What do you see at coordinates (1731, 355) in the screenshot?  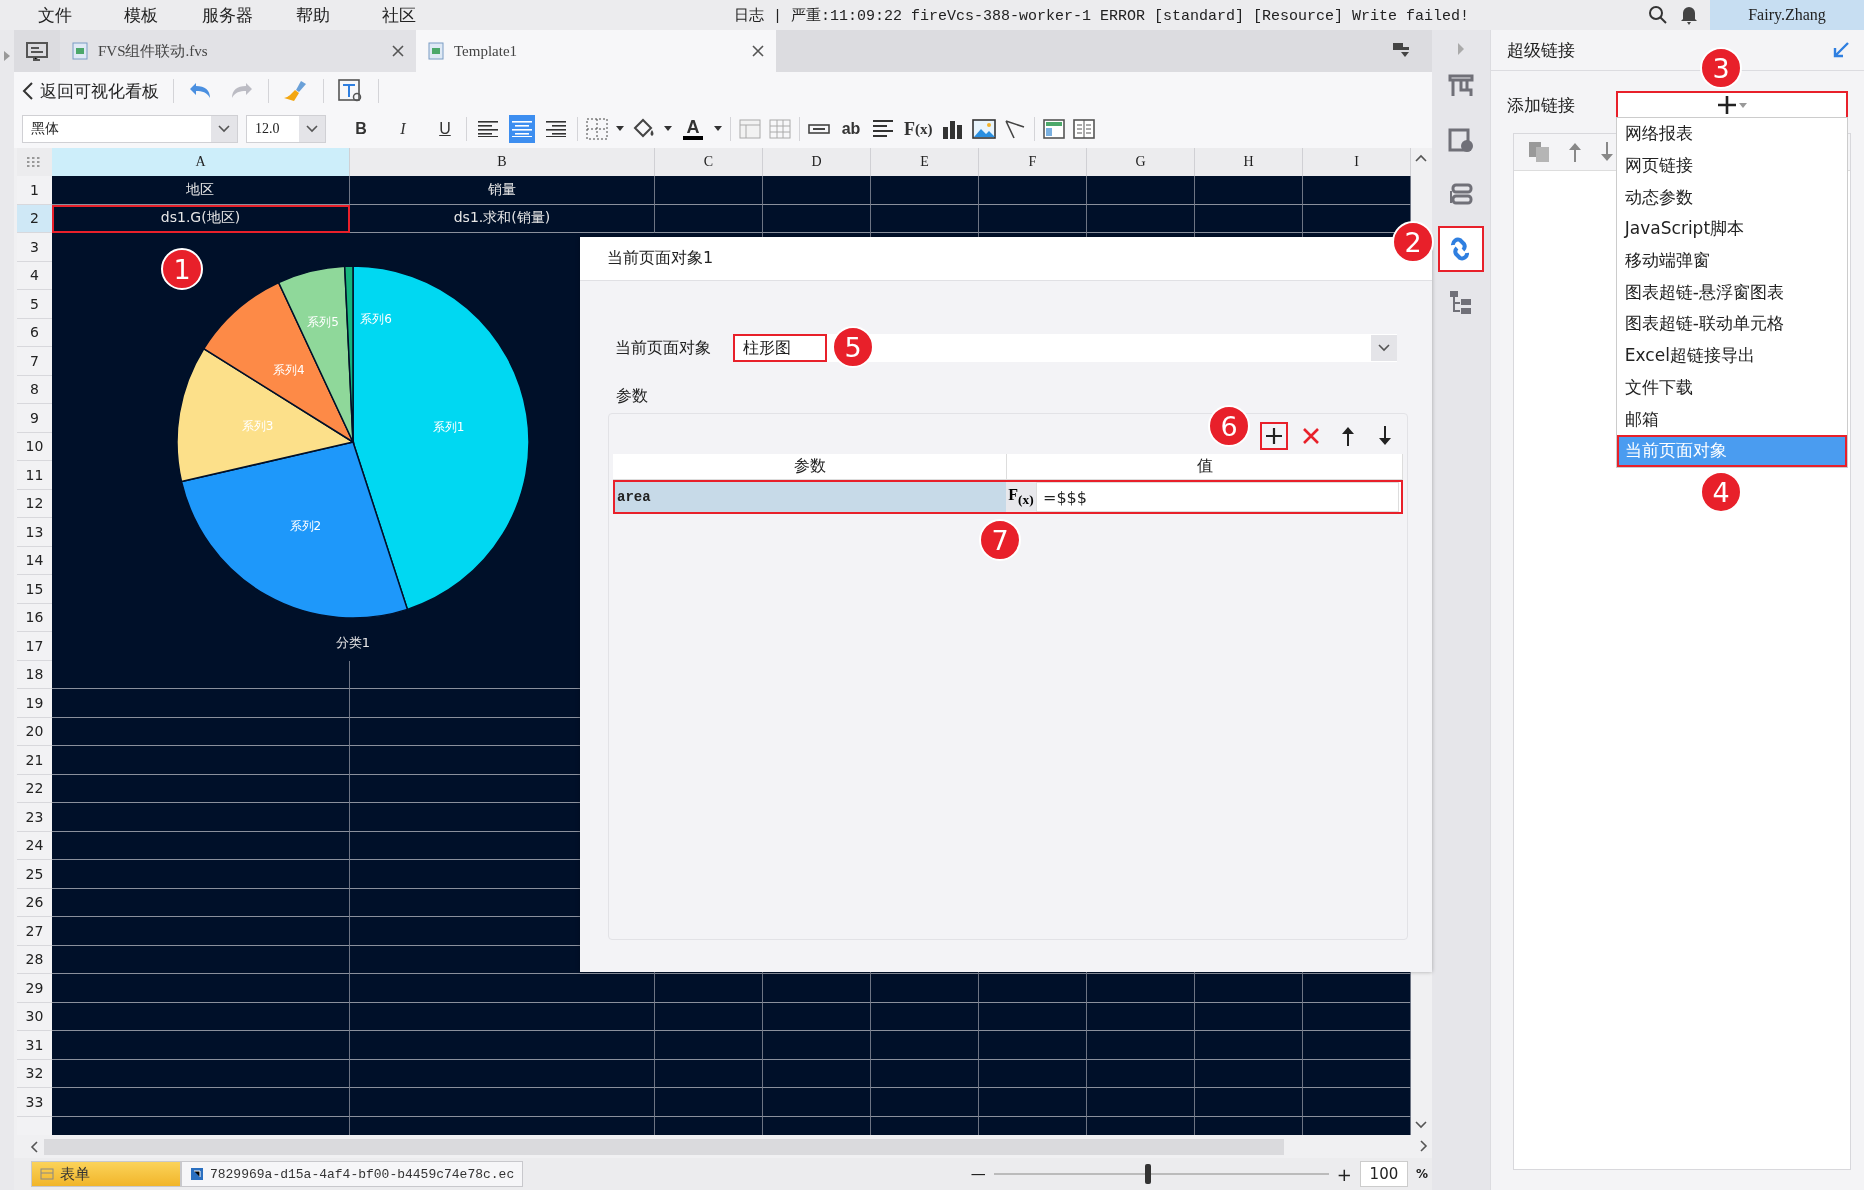 I see `dropdown-item: Excel超链接导出` at bounding box center [1731, 355].